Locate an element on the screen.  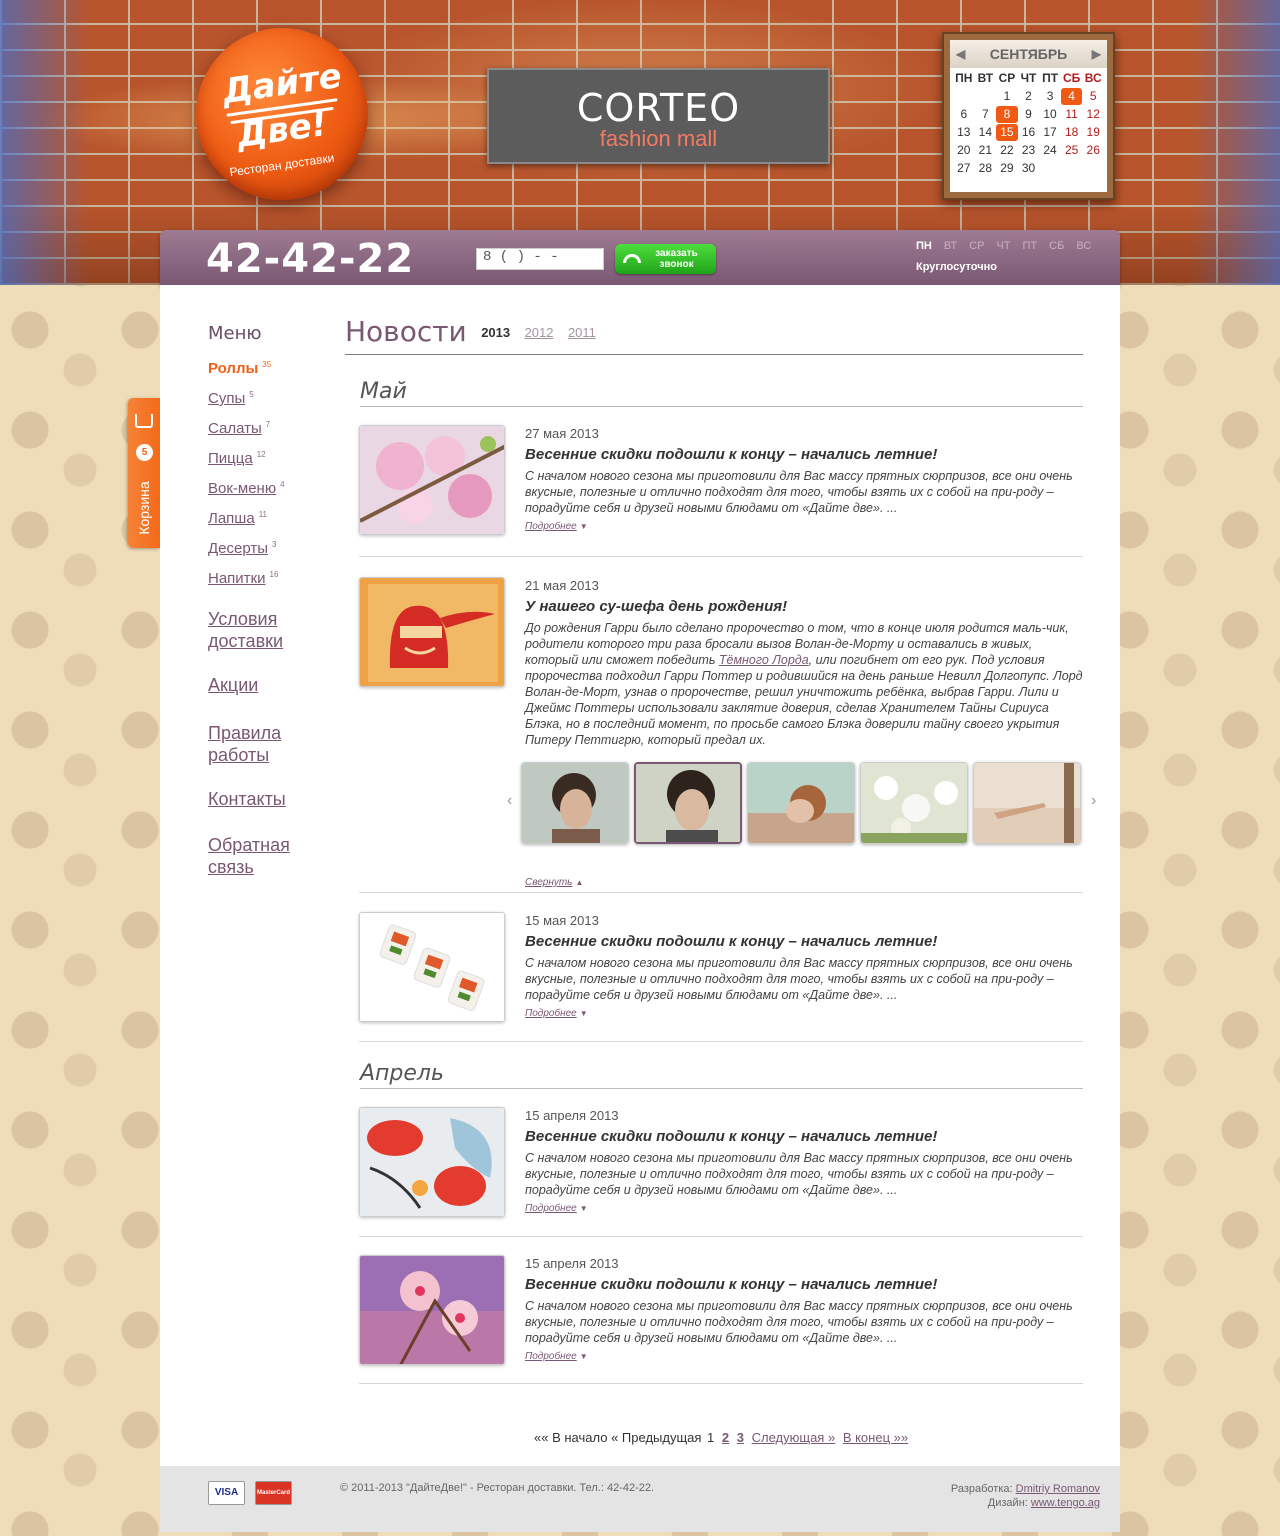
calendar-day: 28 is located at coordinates (986, 168).